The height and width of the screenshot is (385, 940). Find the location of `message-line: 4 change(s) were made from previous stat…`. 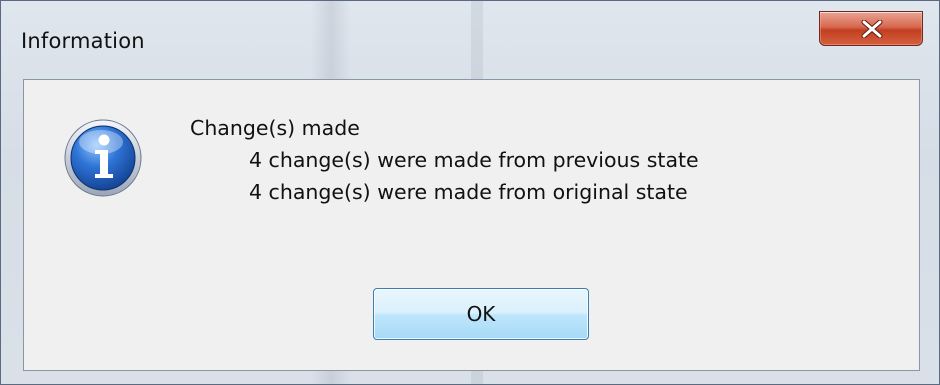

message-line: 4 change(s) were made from previous stat… is located at coordinates (474, 160).